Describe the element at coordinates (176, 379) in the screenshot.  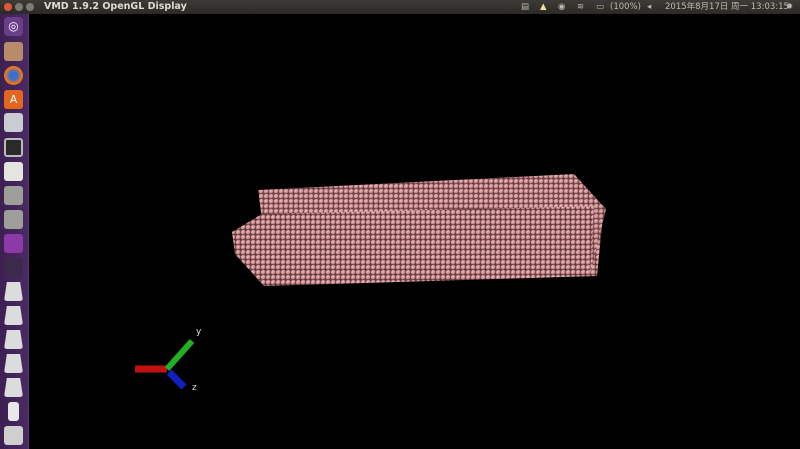
I see `z-axis-arrow` at that location.